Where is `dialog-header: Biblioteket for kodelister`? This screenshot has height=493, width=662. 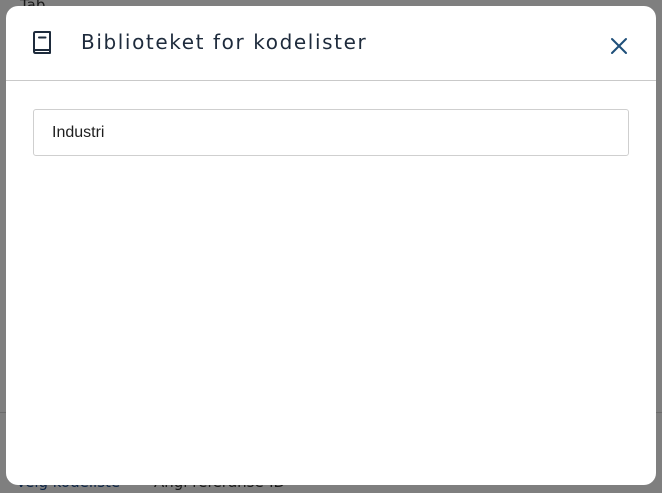
dialog-header: Biblioteket for kodelister is located at coordinates (331, 43).